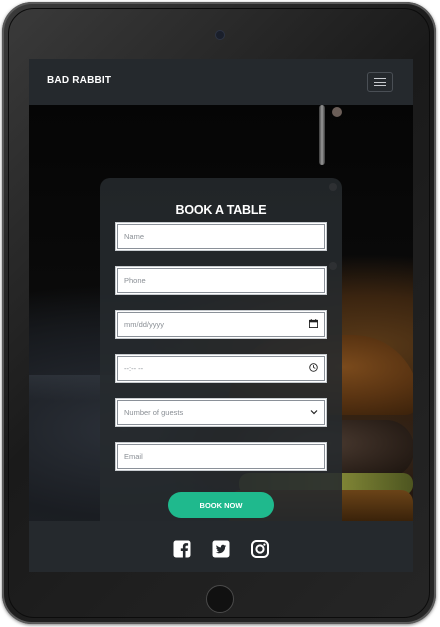 The width and height of the screenshot is (440, 627). Describe the element at coordinates (221, 236) in the screenshot. I see `name-input: Name` at that location.